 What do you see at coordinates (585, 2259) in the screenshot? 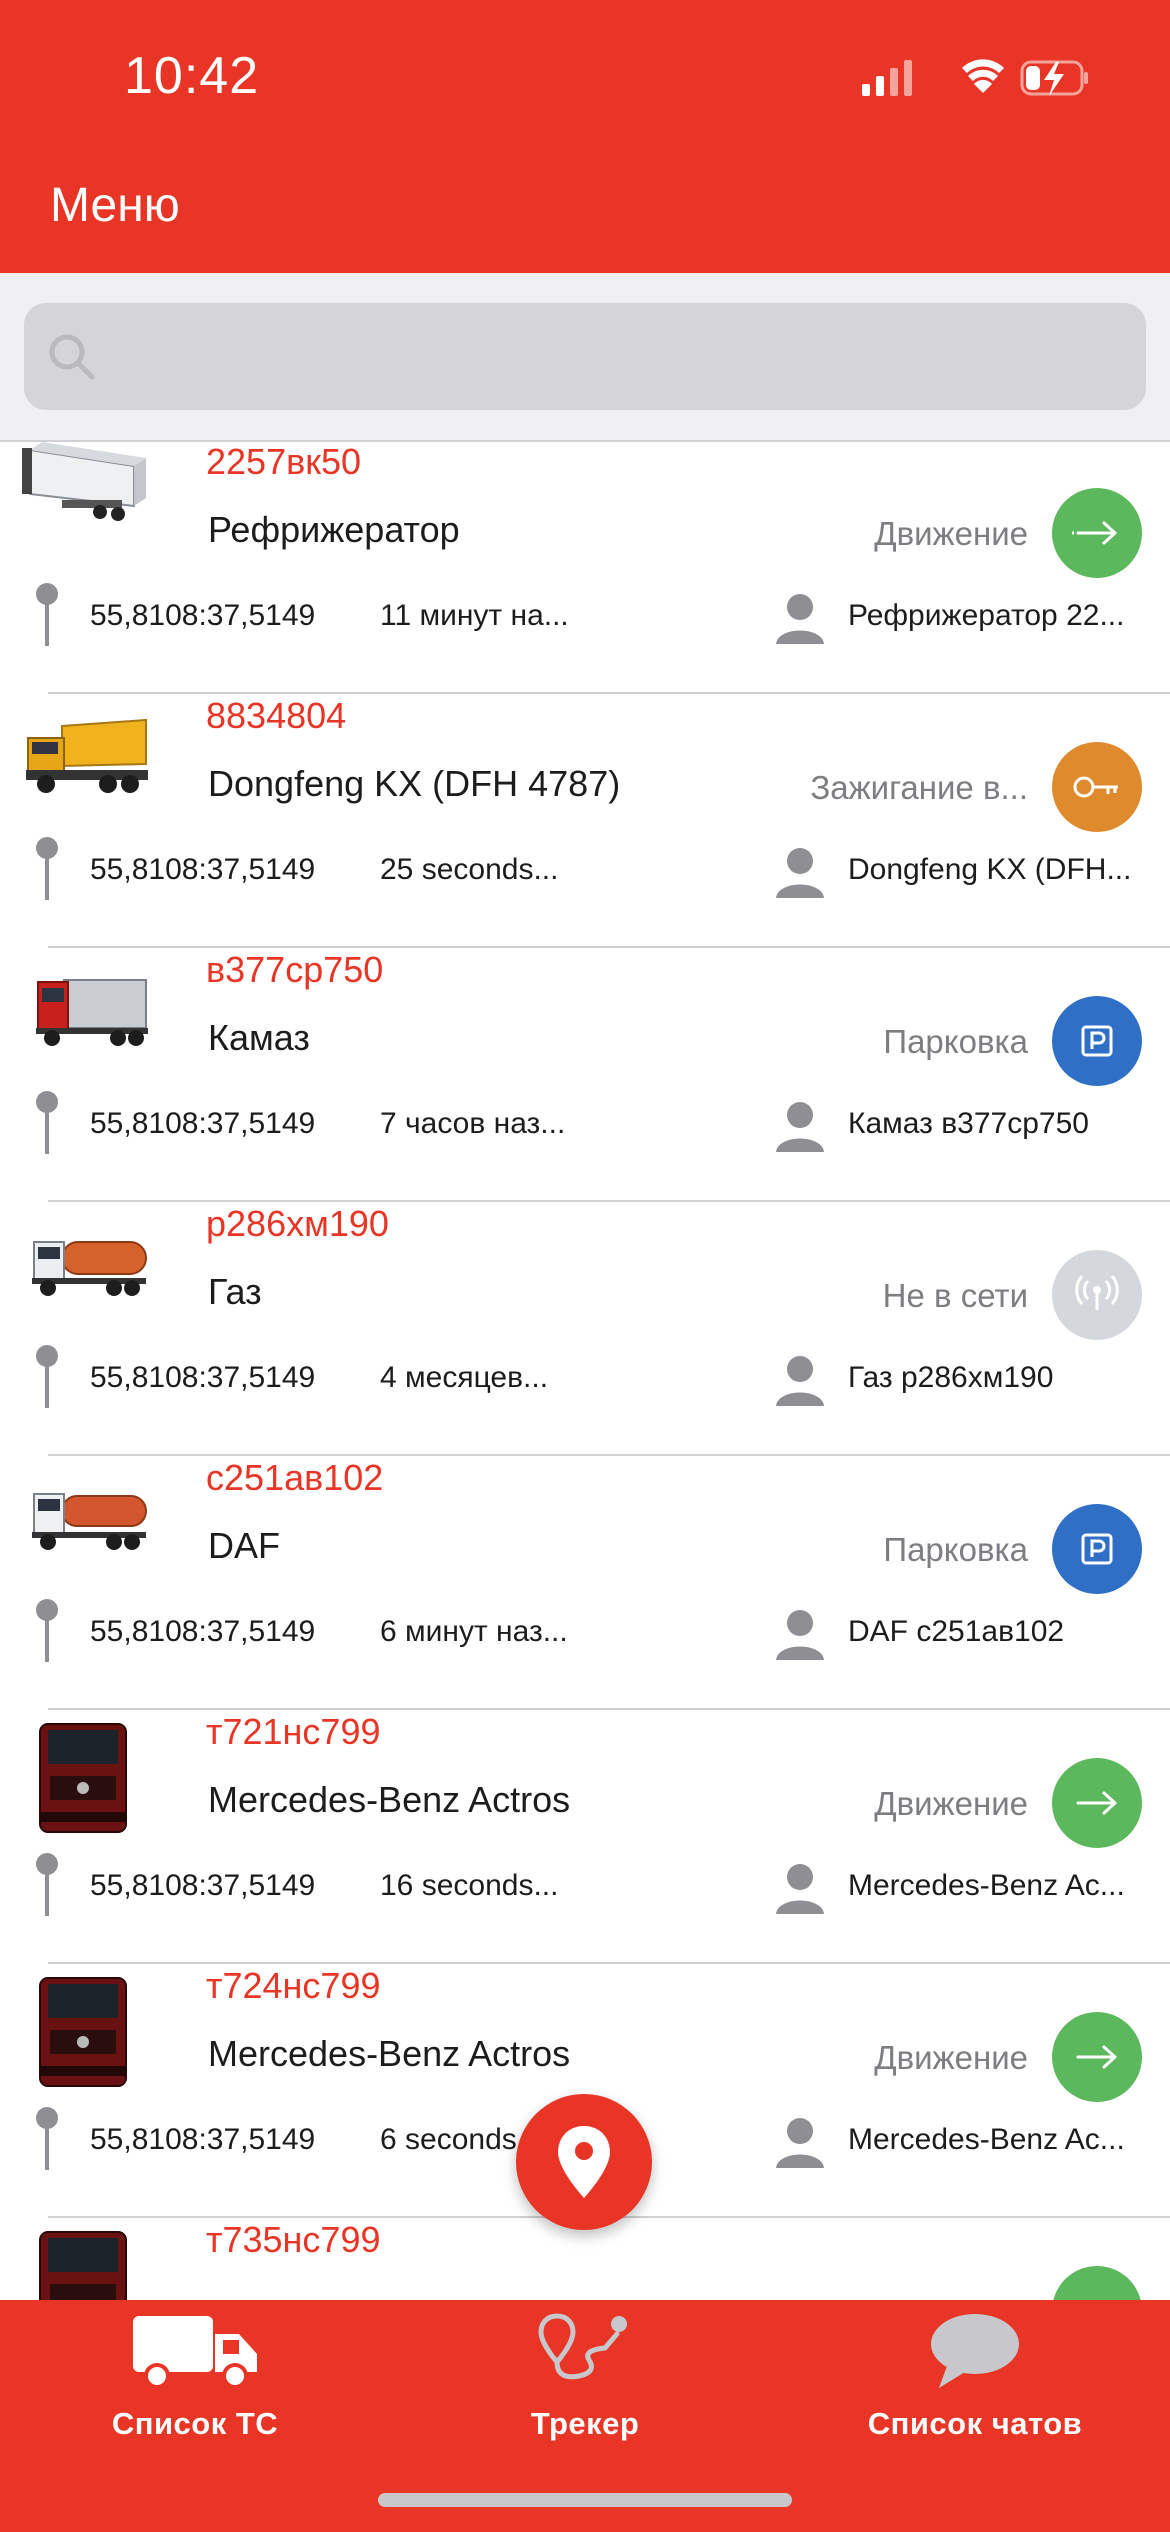
I see `vehicle-row: т735нс799` at bounding box center [585, 2259].